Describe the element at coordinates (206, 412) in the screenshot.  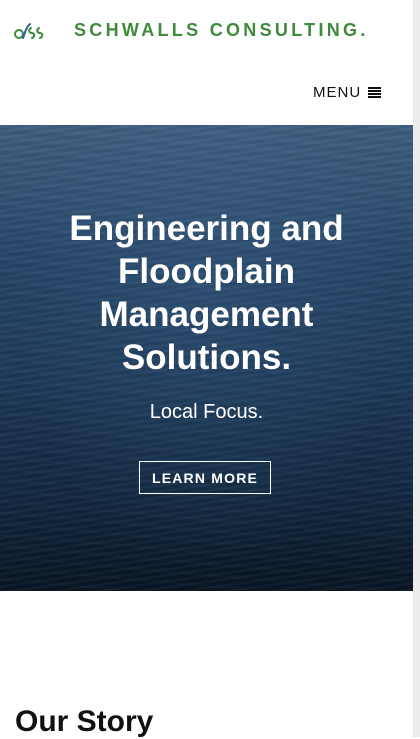
I see `hero-subtitle: Local Focus.` at that location.